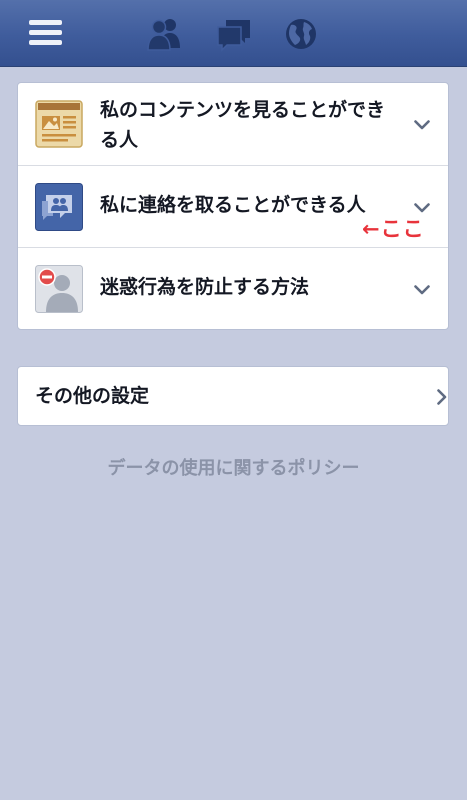  What do you see at coordinates (59, 207) in the screenshot?
I see `contact-chat-icon` at bounding box center [59, 207].